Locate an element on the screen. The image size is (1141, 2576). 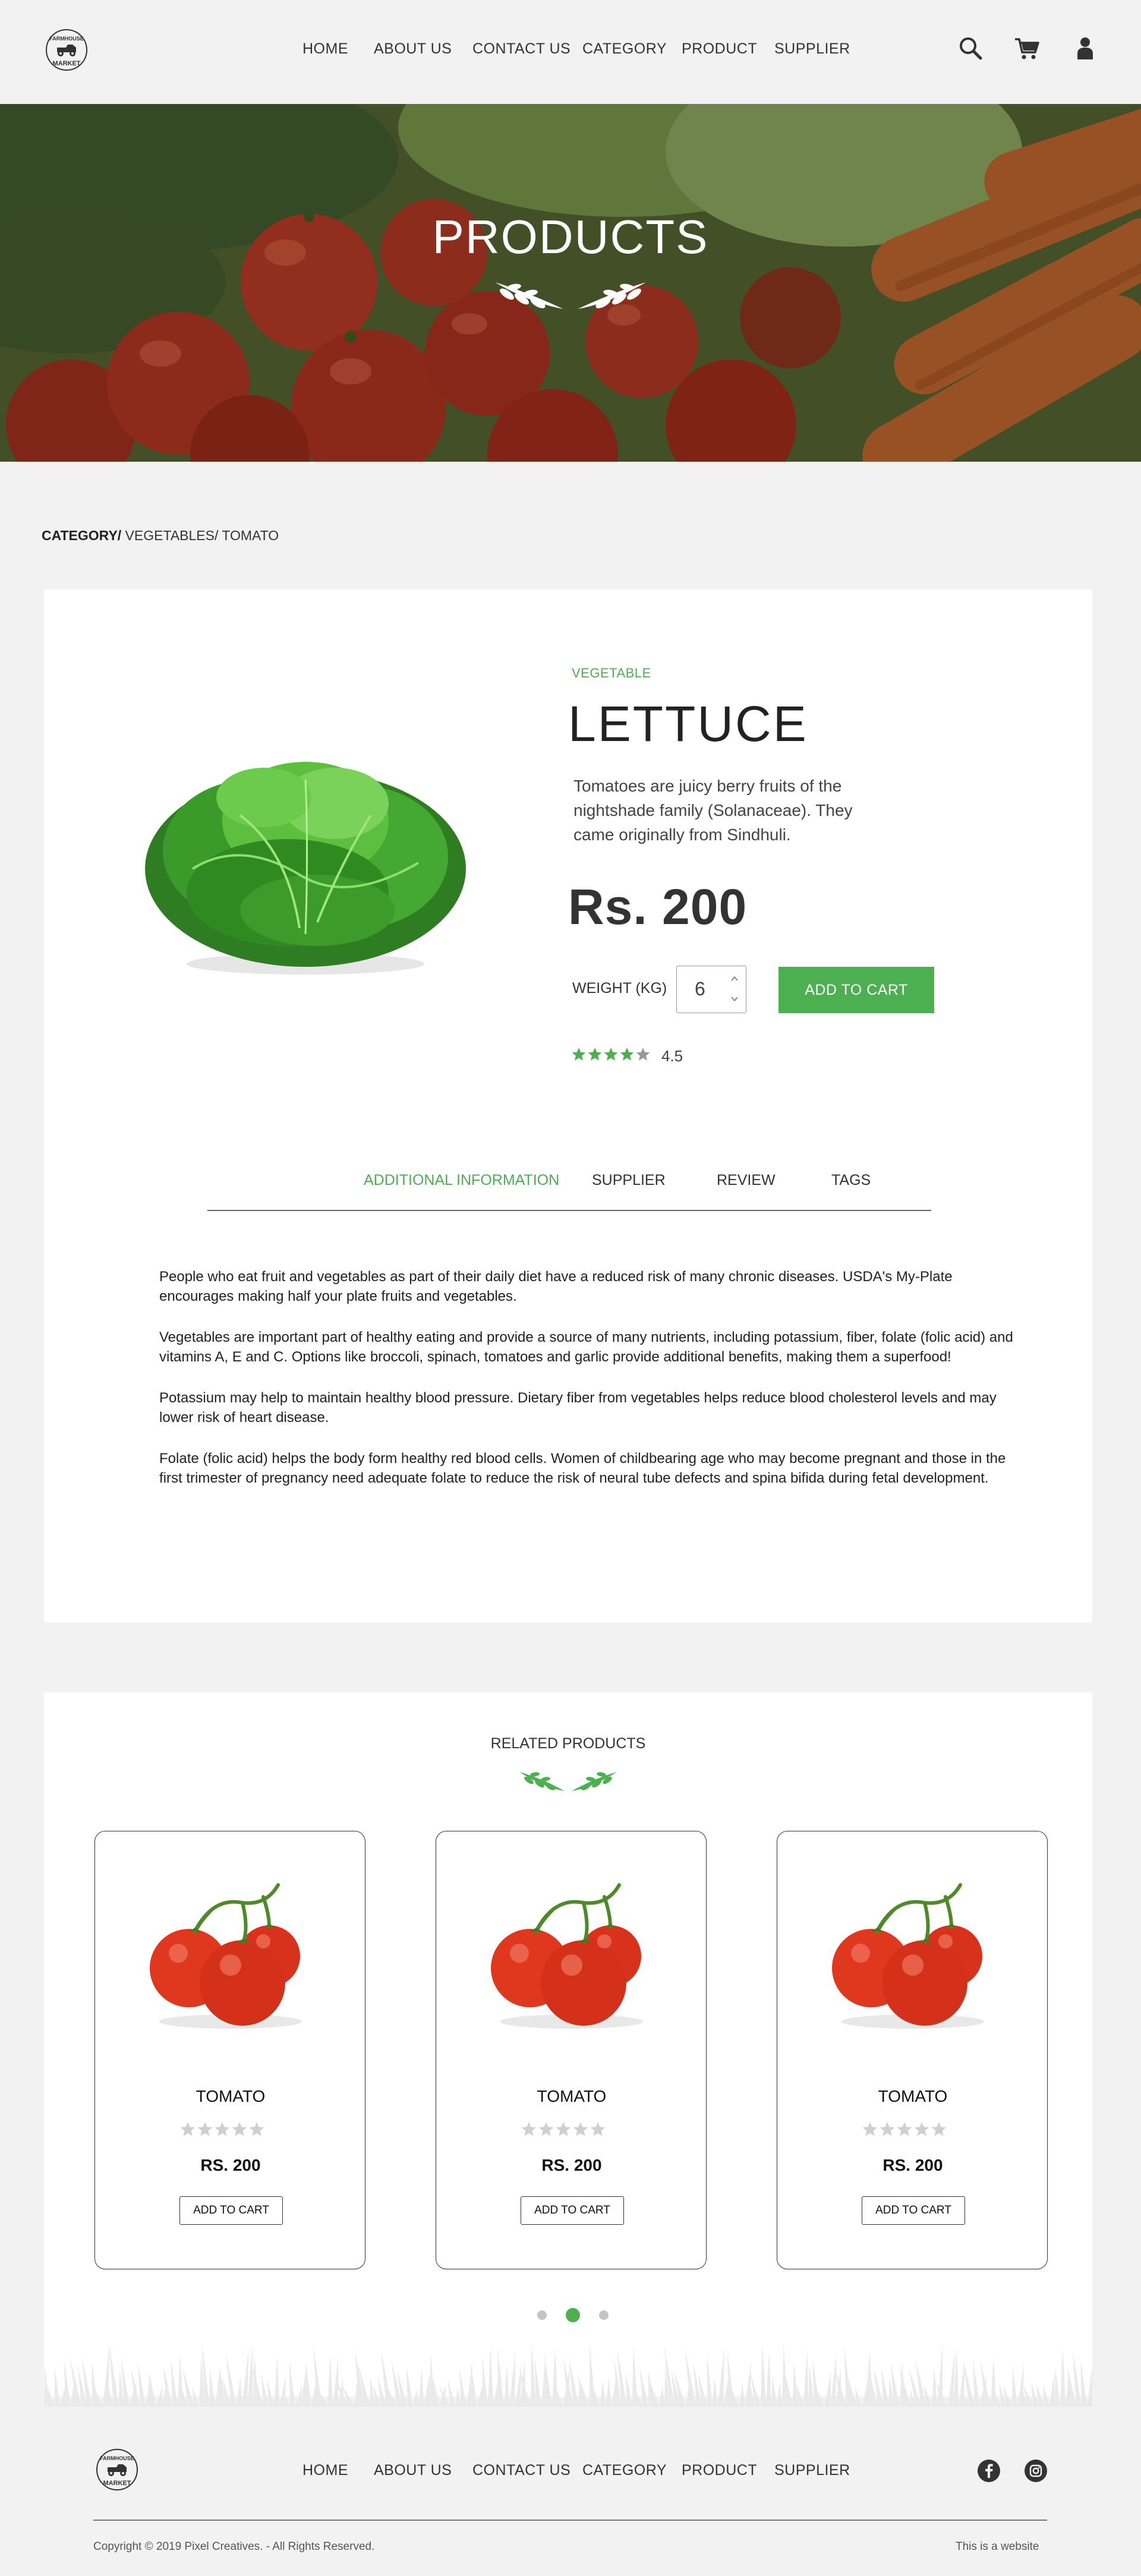
instagram-icon is located at coordinates (1036, 2471).